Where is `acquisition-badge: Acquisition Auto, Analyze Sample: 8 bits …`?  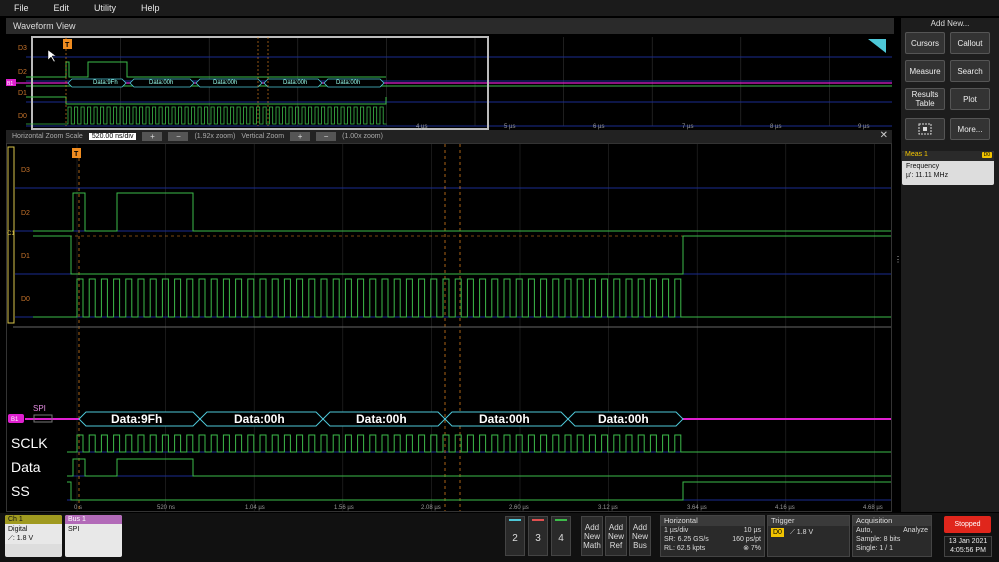 acquisition-badge: Acquisition Auto, Analyze Sample: 8 bits … is located at coordinates (892, 536).